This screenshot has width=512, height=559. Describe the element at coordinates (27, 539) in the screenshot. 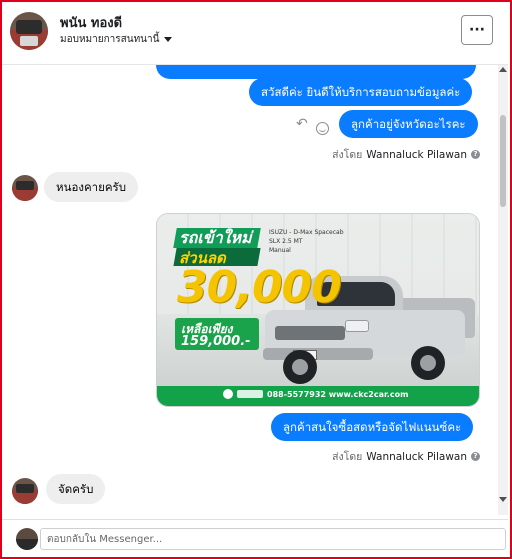

I see `page-avatar` at that location.